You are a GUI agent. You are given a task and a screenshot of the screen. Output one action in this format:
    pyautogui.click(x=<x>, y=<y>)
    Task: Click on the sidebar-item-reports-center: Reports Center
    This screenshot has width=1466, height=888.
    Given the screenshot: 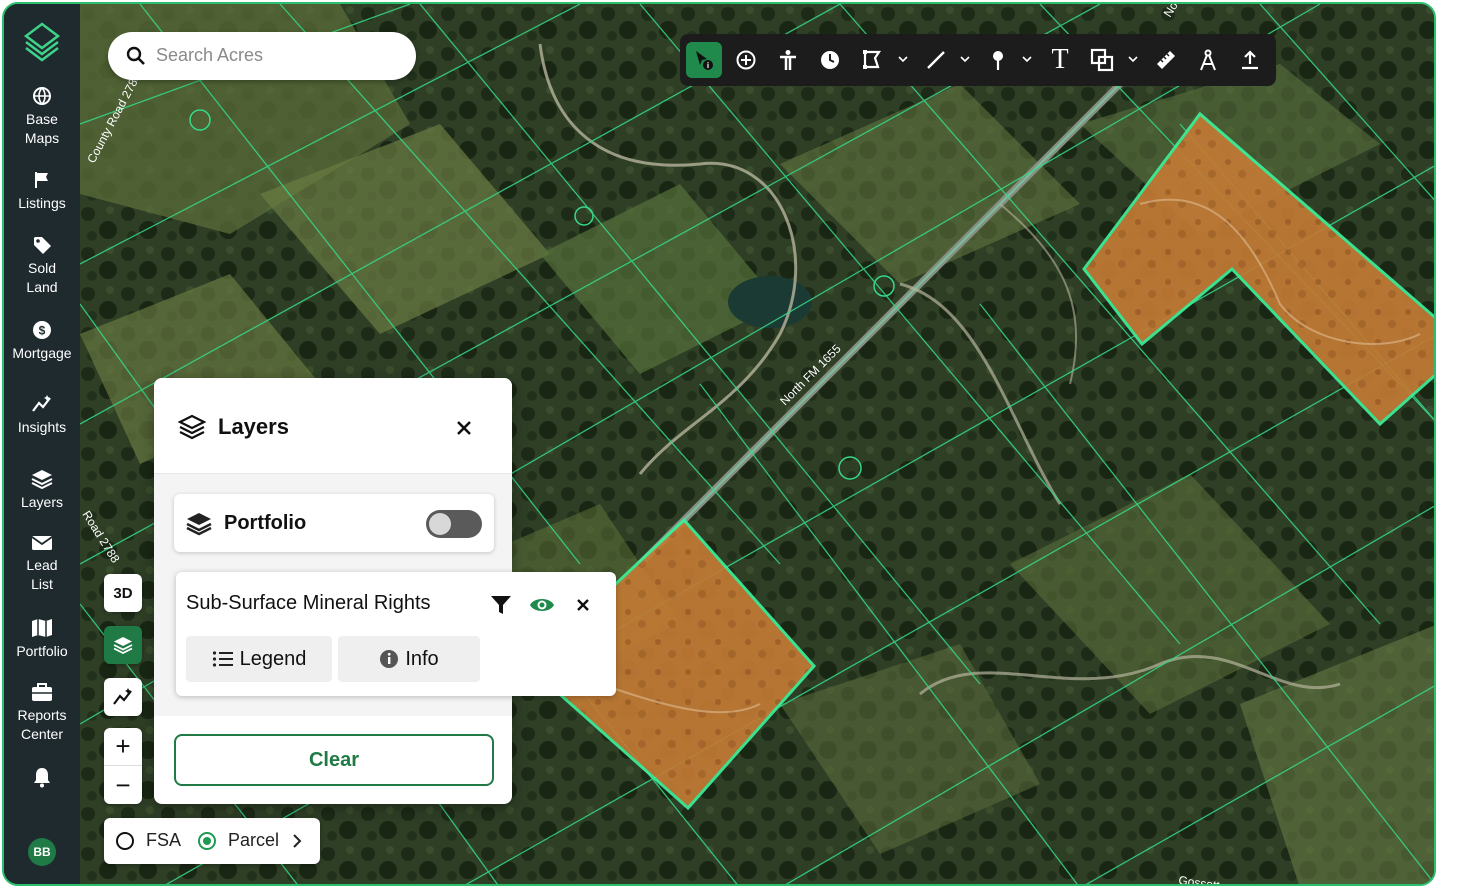 What is the action you would take?
    pyautogui.click(x=42, y=713)
    